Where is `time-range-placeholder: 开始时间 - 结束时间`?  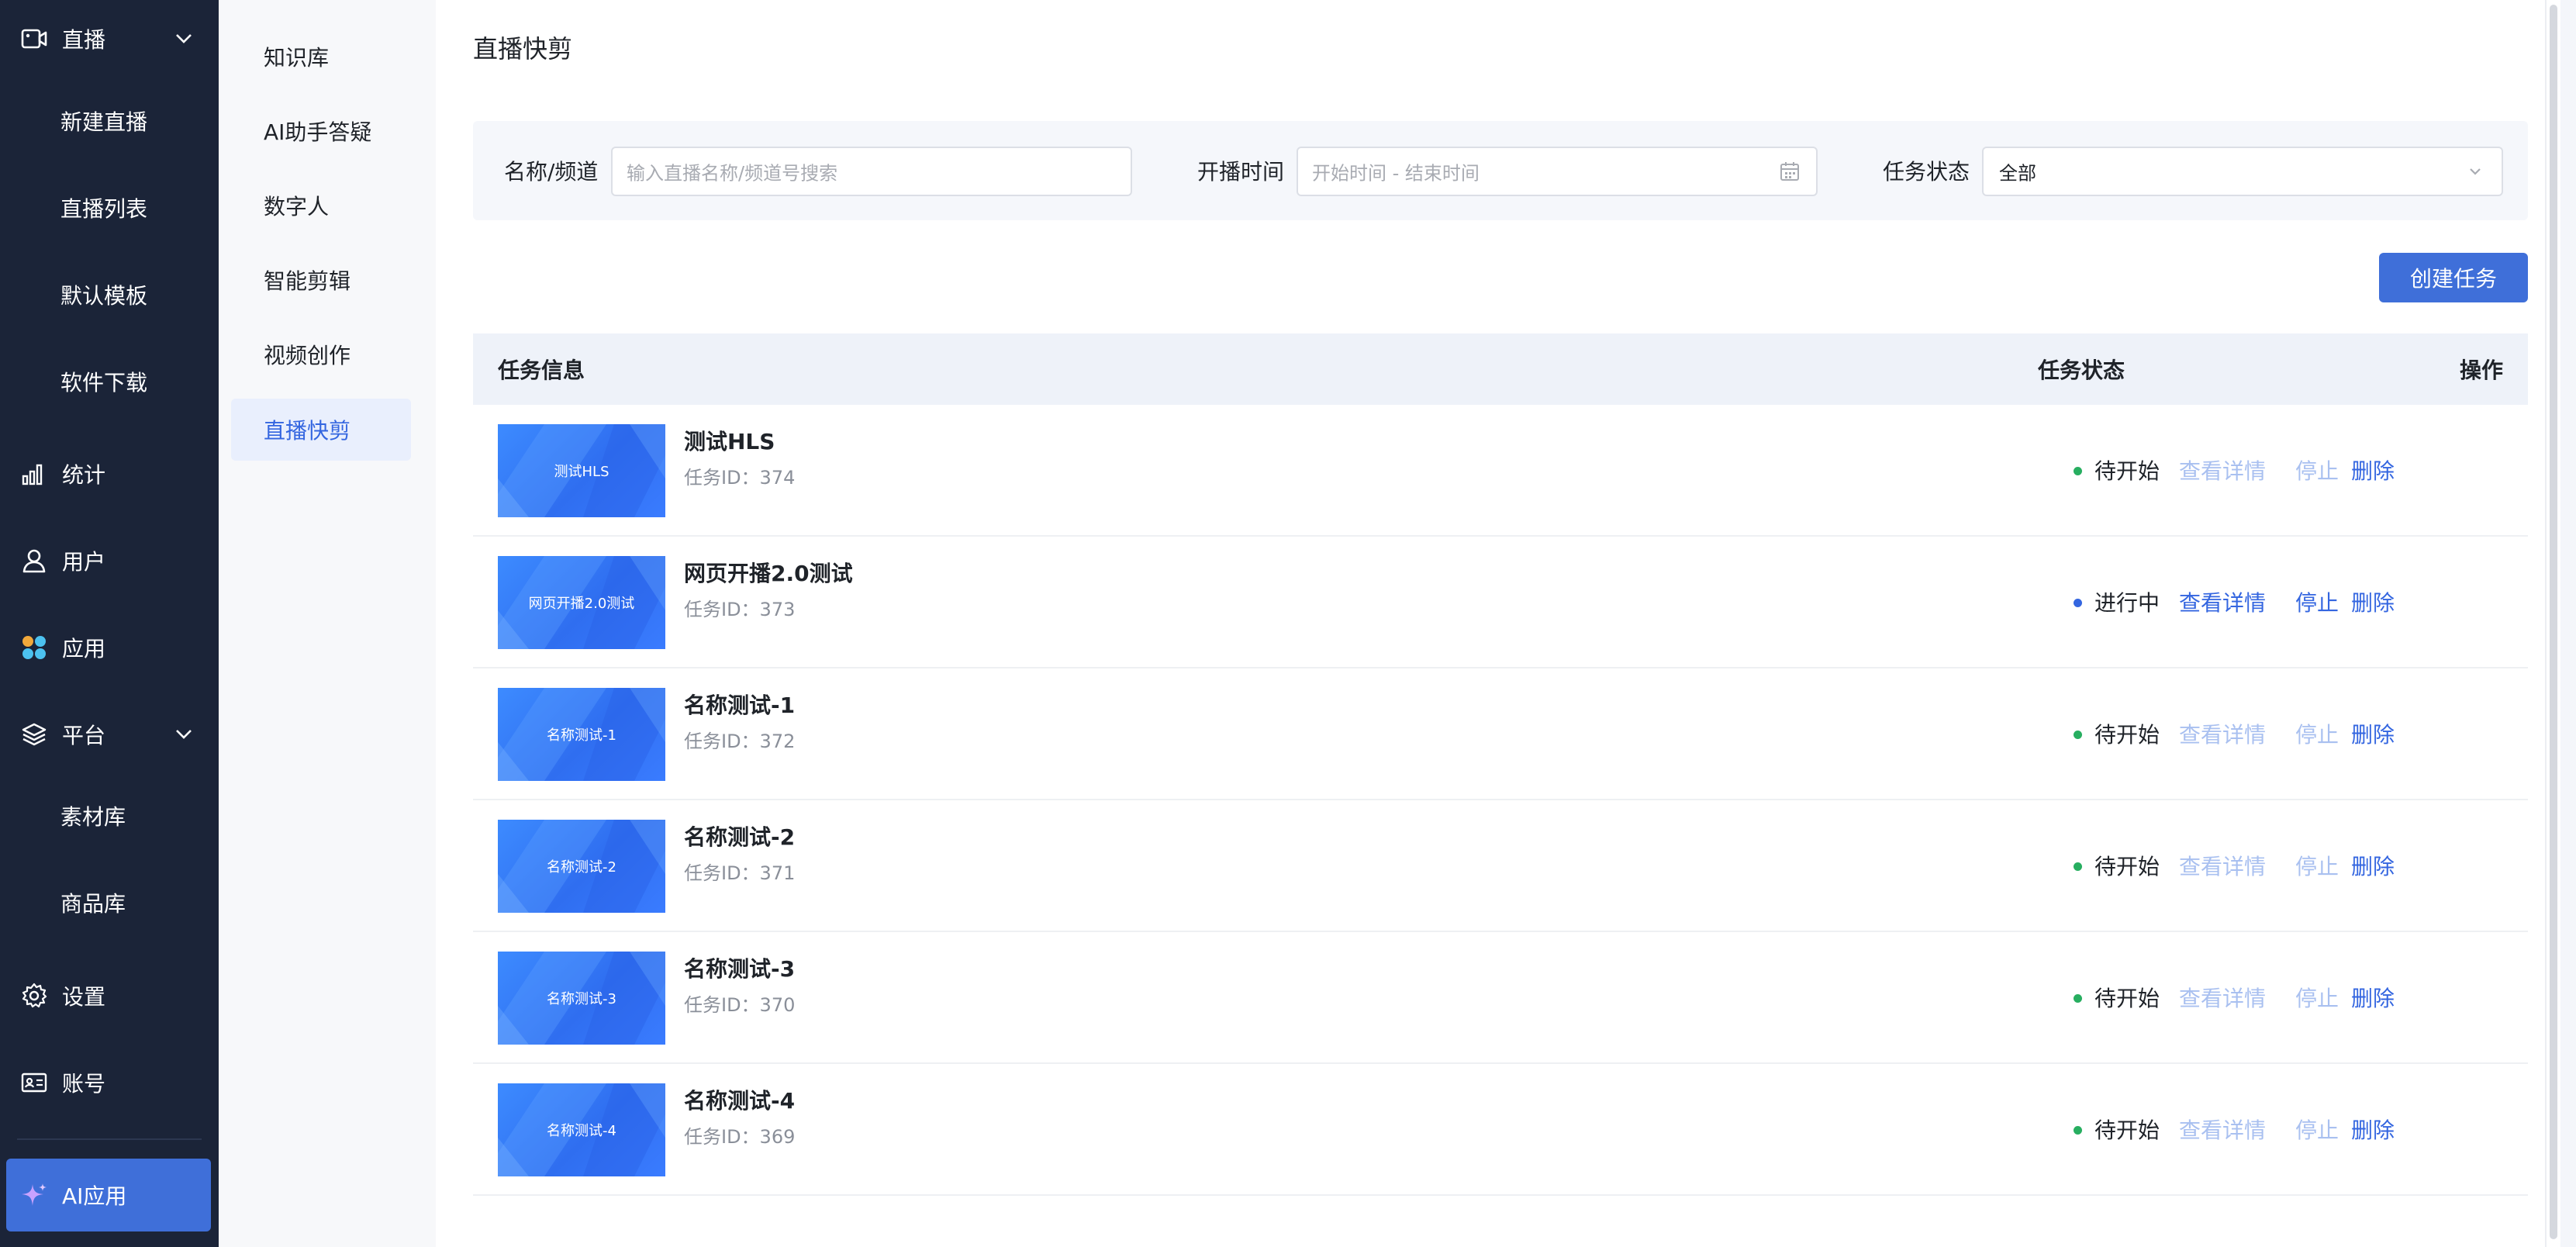 time-range-placeholder: 开始时间 - 结束时间 is located at coordinates (1396, 173).